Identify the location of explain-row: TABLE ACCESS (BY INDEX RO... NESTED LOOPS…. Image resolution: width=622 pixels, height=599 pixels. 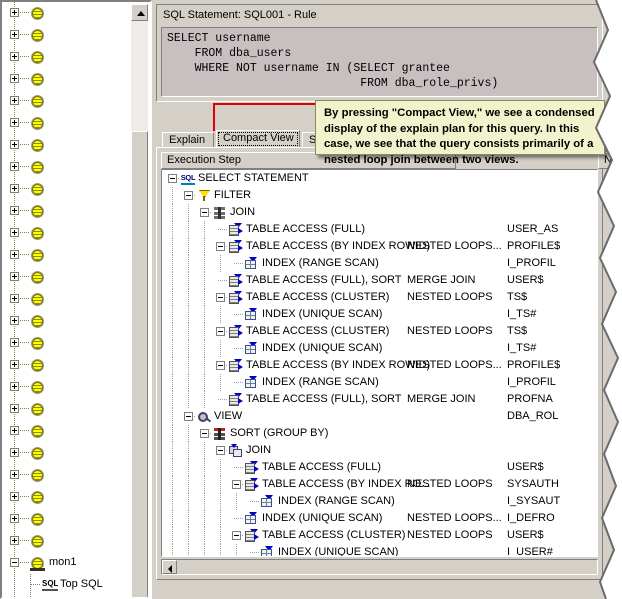
(379, 484).